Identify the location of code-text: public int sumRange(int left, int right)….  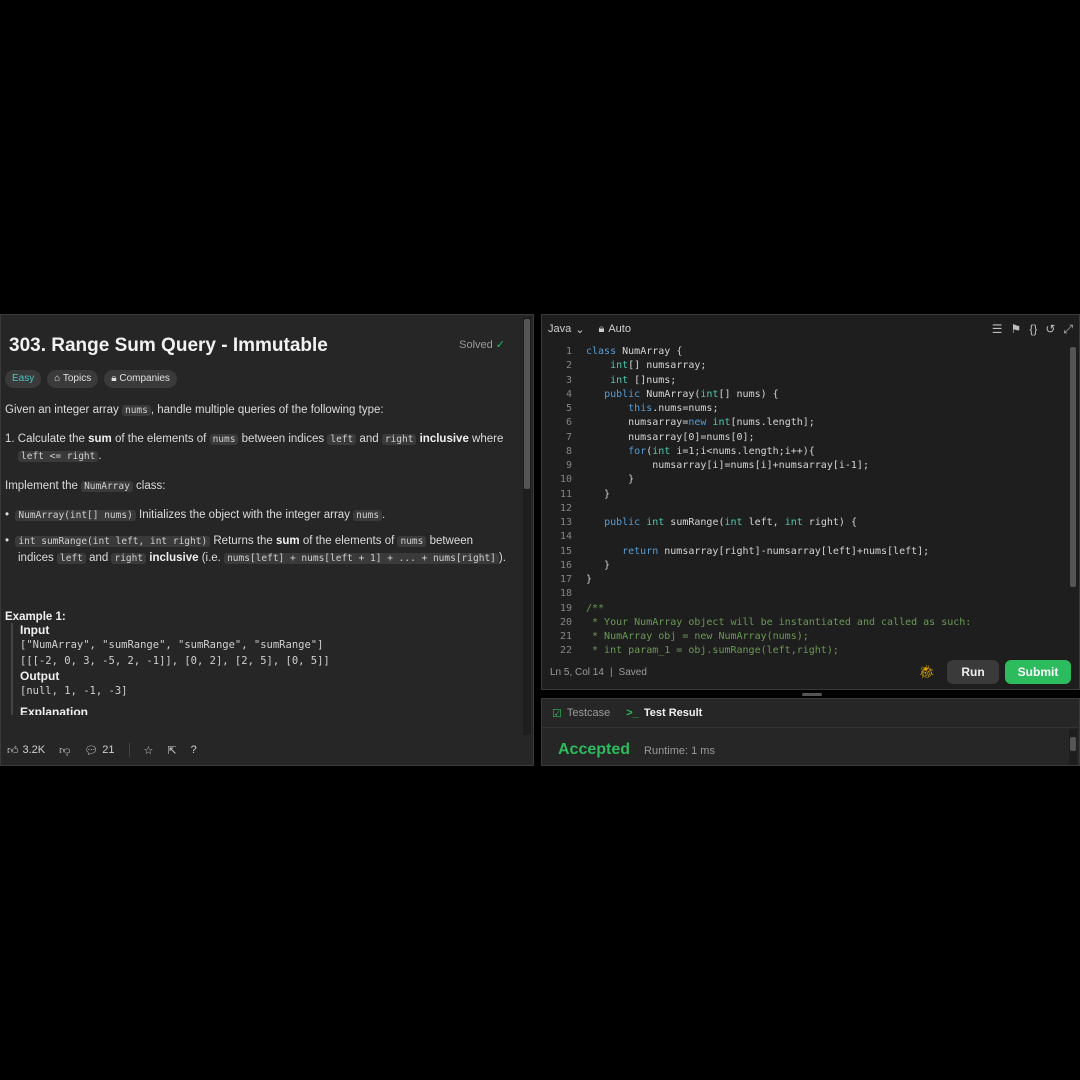
(730, 522).